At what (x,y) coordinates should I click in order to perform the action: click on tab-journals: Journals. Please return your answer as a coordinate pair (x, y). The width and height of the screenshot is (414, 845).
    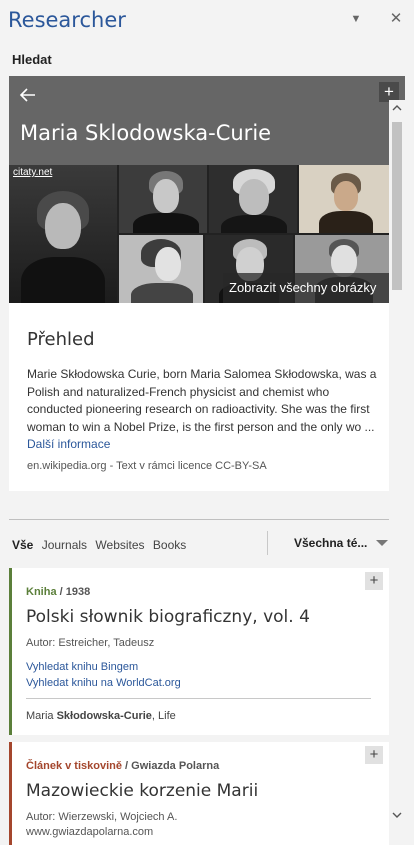
    Looking at the image, I should click on (64, 545).